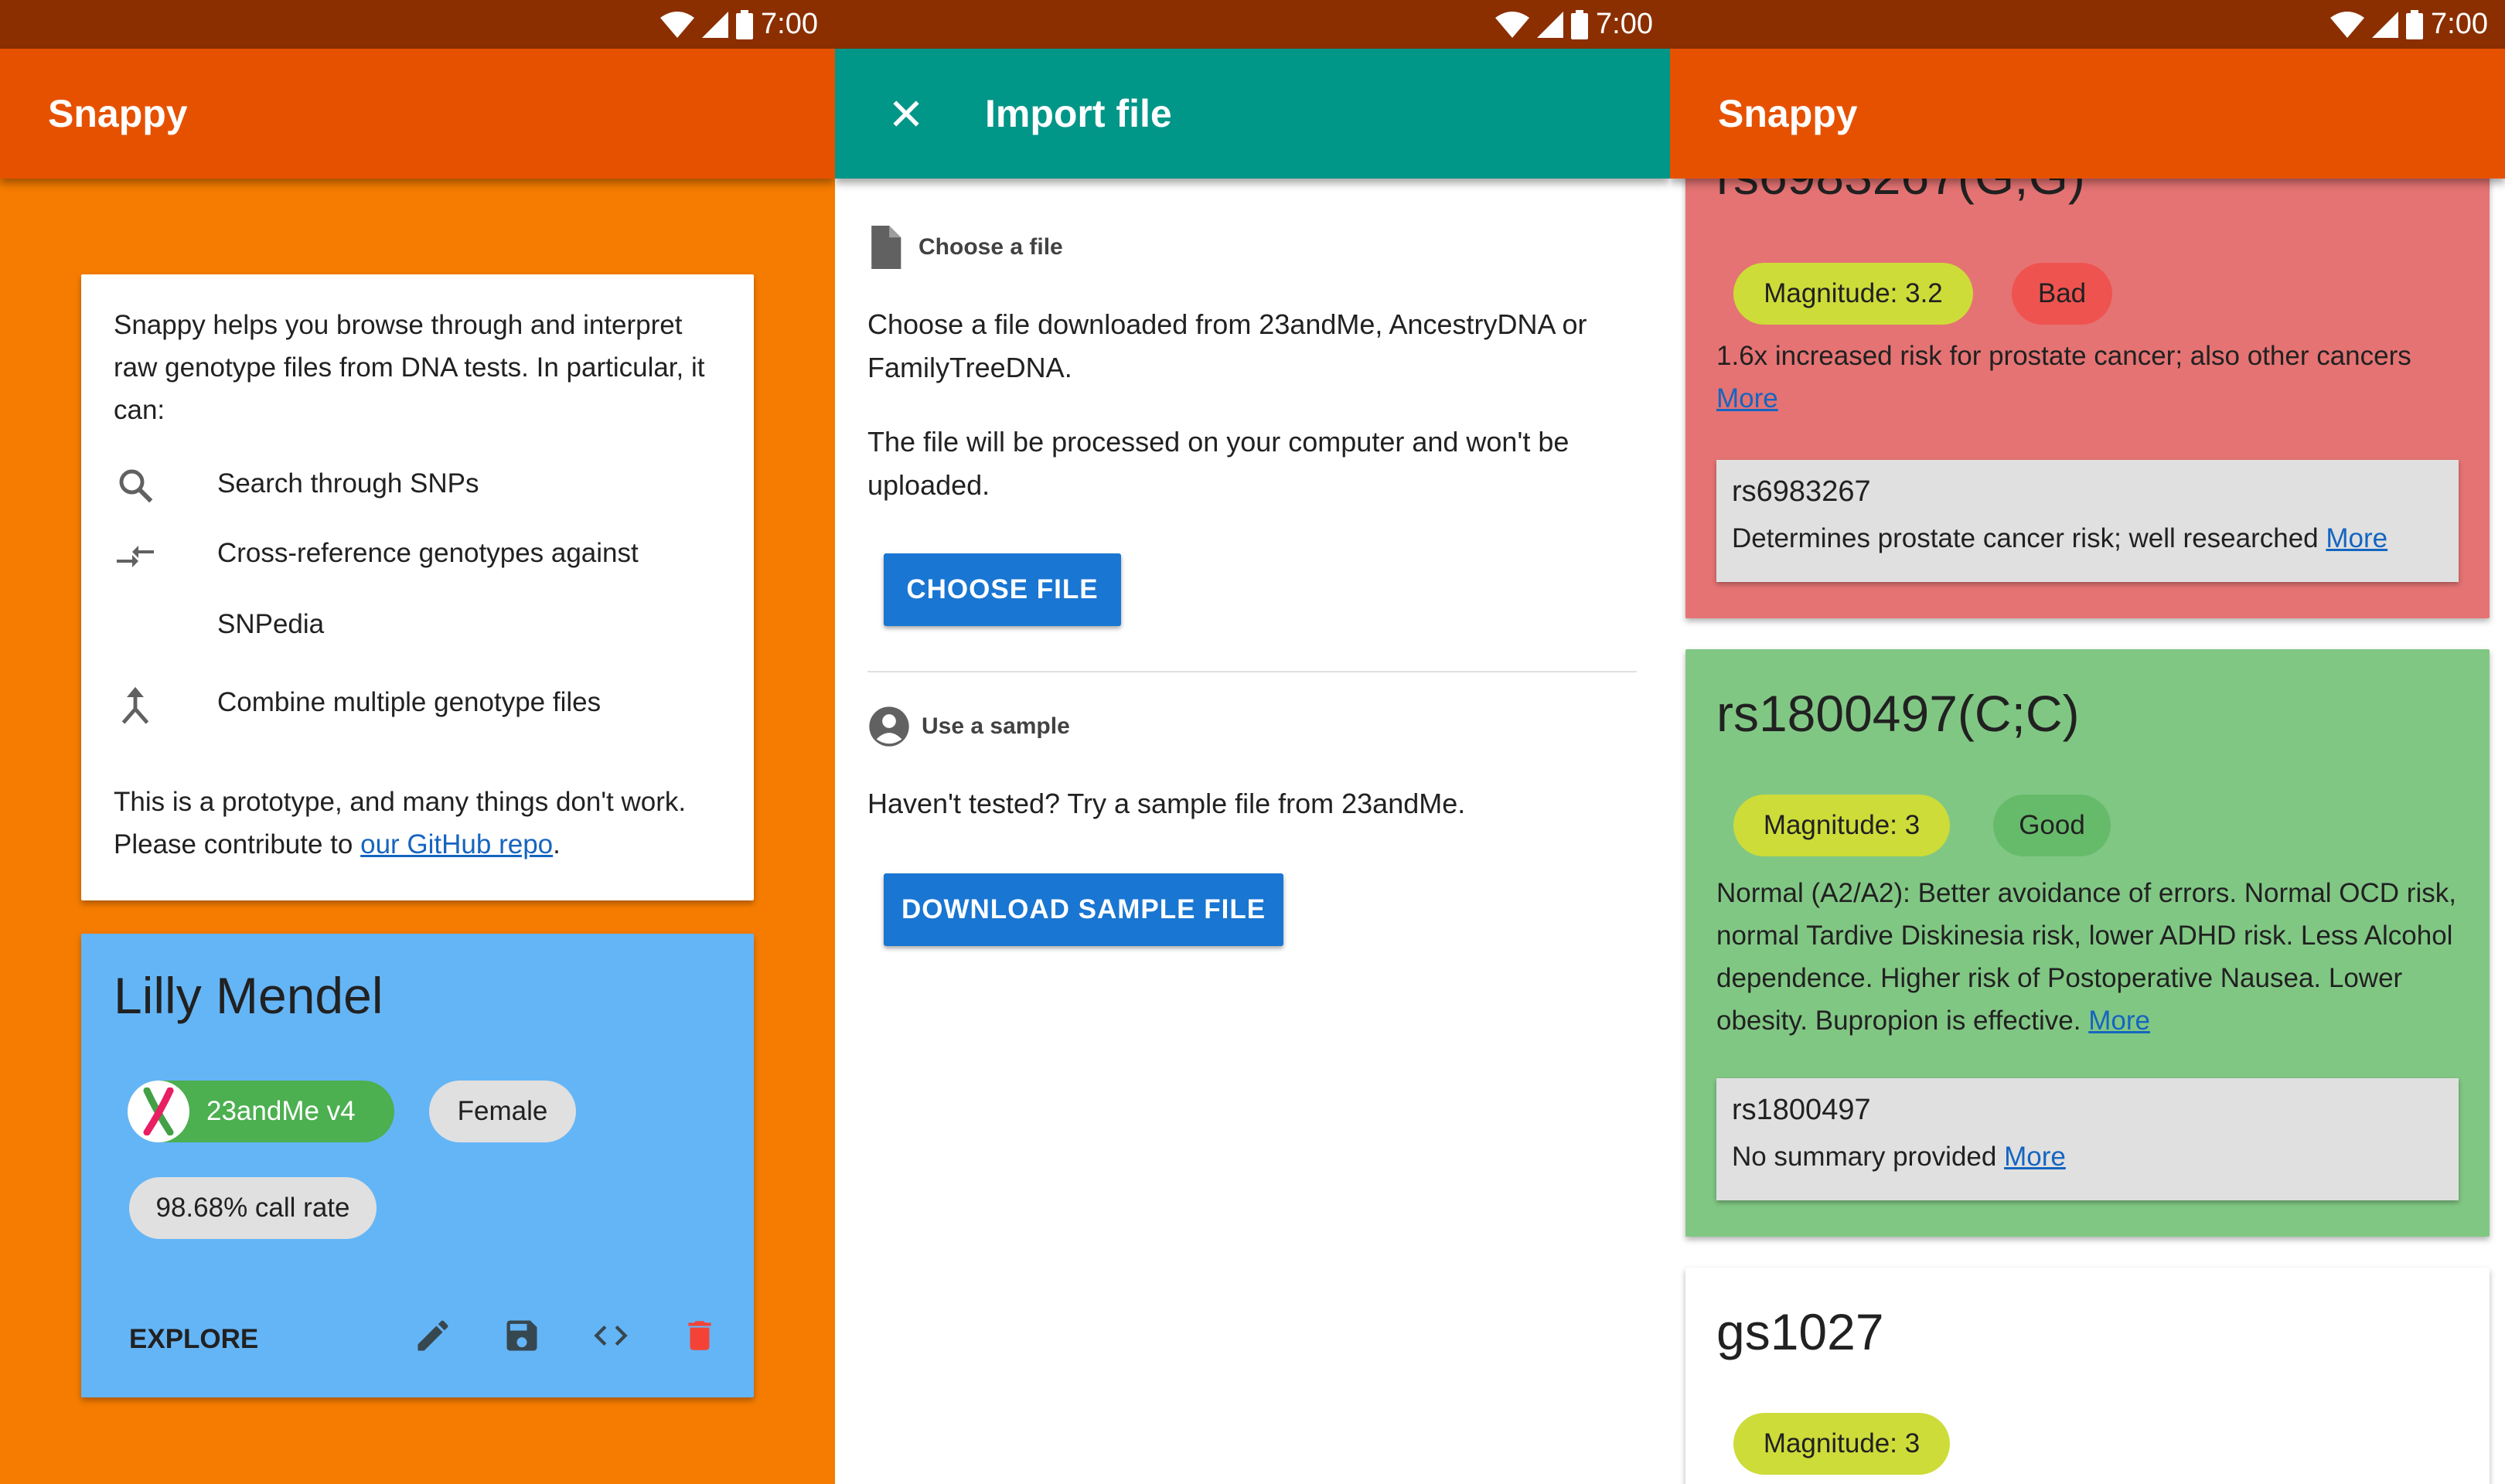 This screenshot has height=1484, width=2505. What do you see at coordinates (1252, 671) in the screenshot?
I see `divider` at bounding box center [1252, 671].